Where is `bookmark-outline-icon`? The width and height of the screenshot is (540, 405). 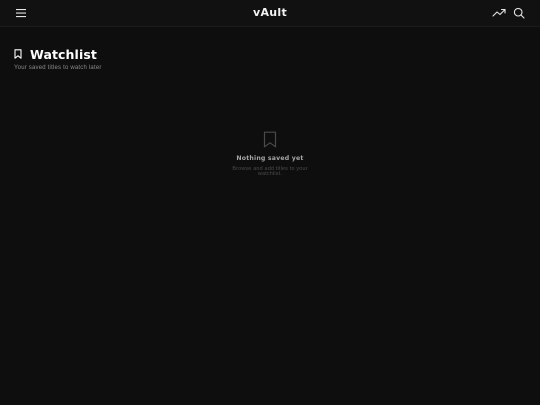 bookmark-outline-icon is located at coordinates (270, 139).